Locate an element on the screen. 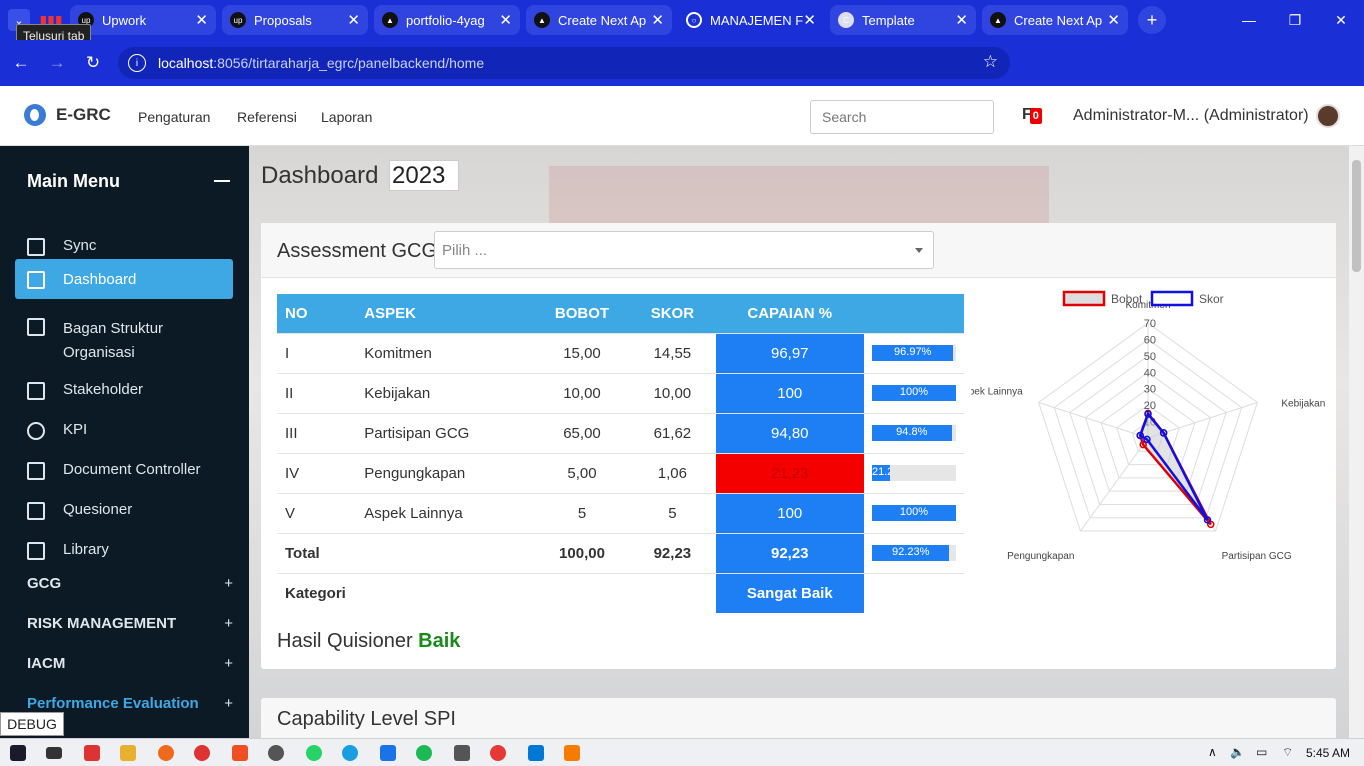 The image size is (1364, 766). back-icon: ← is located at coordinates (21, 63).